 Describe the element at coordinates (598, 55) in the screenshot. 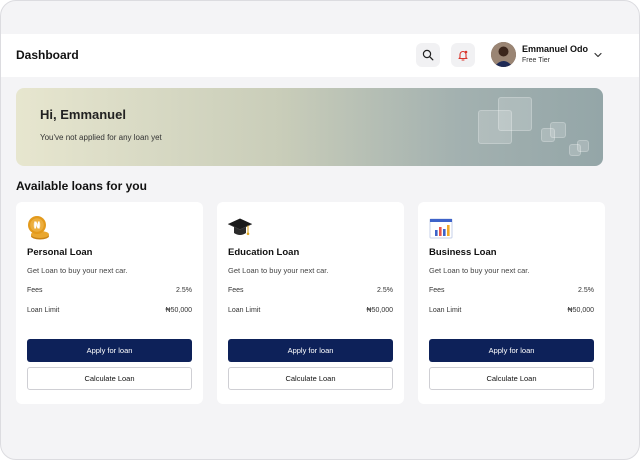

I see `chevron-down-icon` at that location.